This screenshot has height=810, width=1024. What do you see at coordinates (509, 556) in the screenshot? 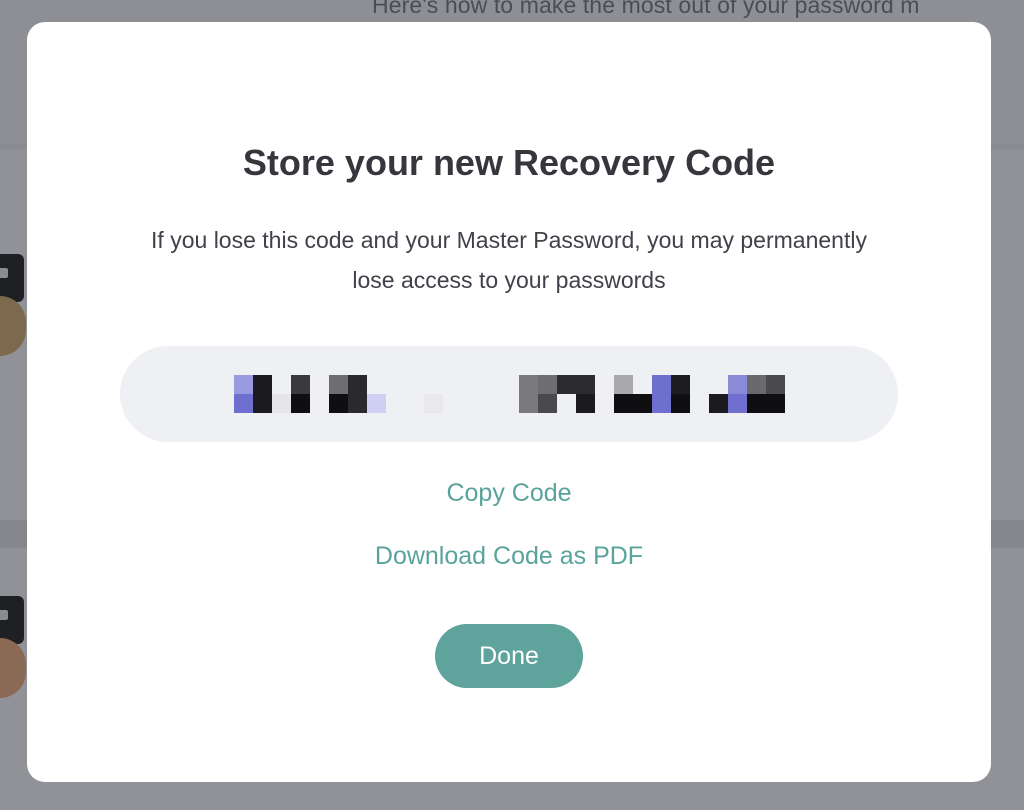
I see `download-code-pdf-link: Download Code as PDF` at bounding box center [509, 556].